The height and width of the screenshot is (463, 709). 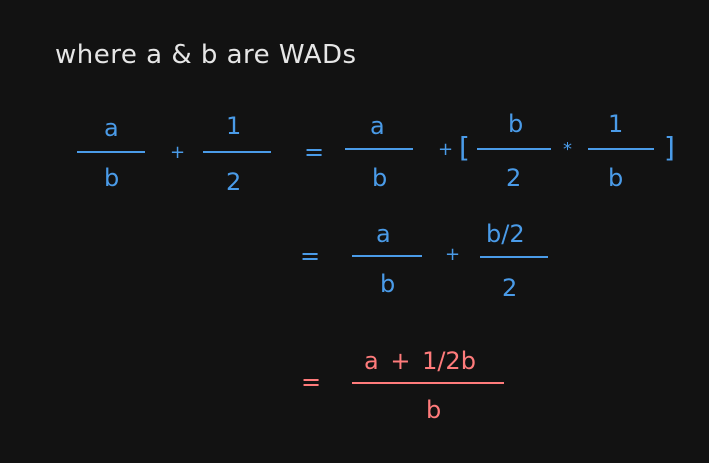 What do you see at coordinates (234, 182) in the screenshot?
I see `row1-frac2-denominator: 2` at bounding box center [234, 182].